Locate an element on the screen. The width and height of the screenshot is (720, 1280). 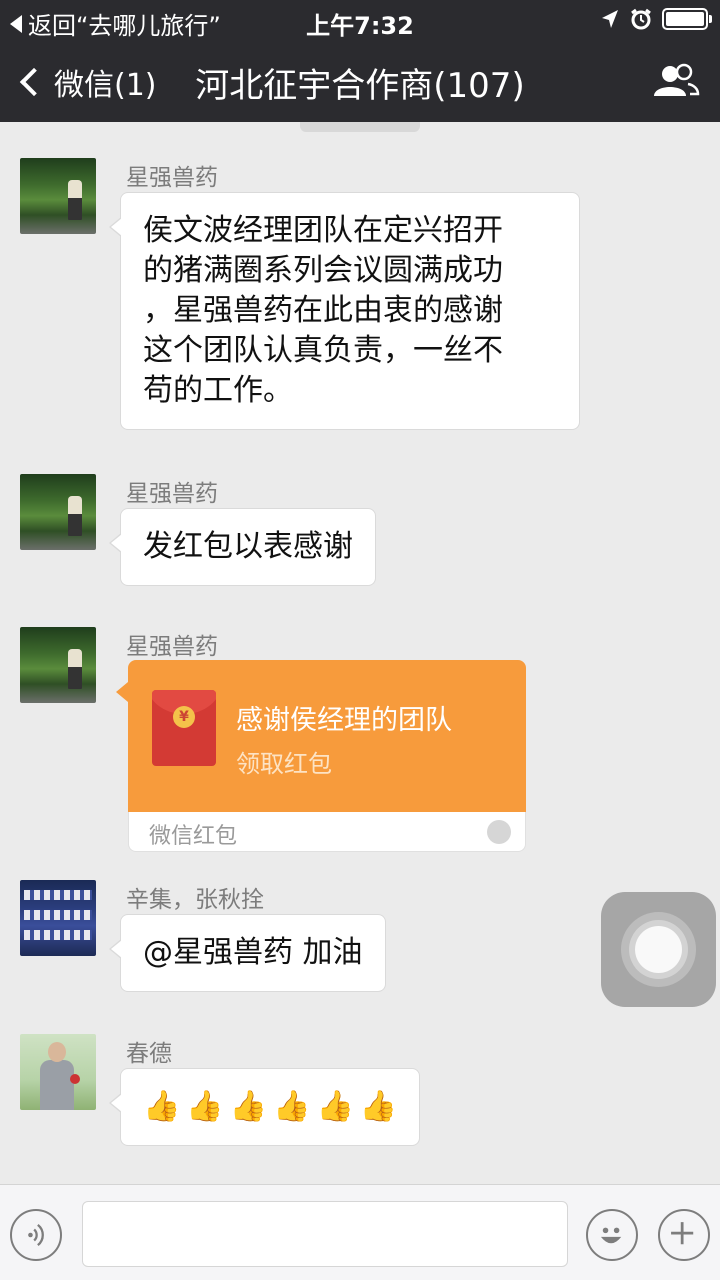
battery-icon is located at coordinates (687, 19).